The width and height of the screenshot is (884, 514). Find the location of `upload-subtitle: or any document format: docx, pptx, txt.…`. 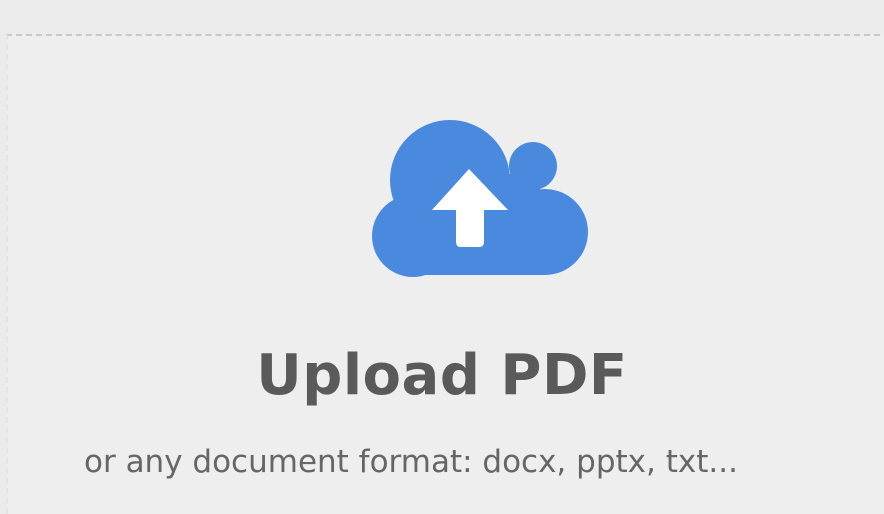

upload-subtitle: or any document format: docx, pptx, txt.… is located at coordinates (411, 462).